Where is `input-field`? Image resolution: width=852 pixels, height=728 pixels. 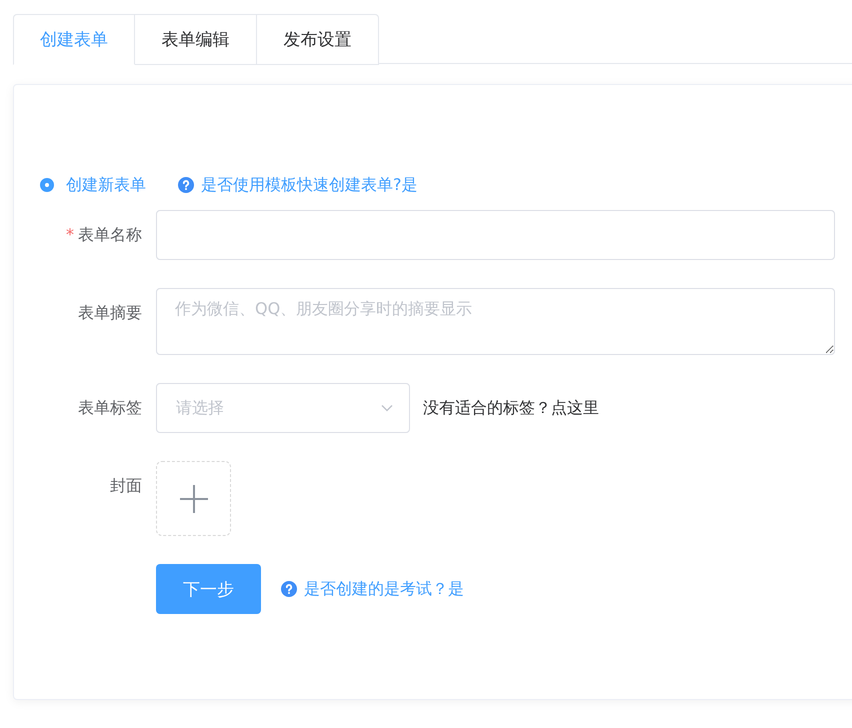 input-field is located at coordinates (495, 235).